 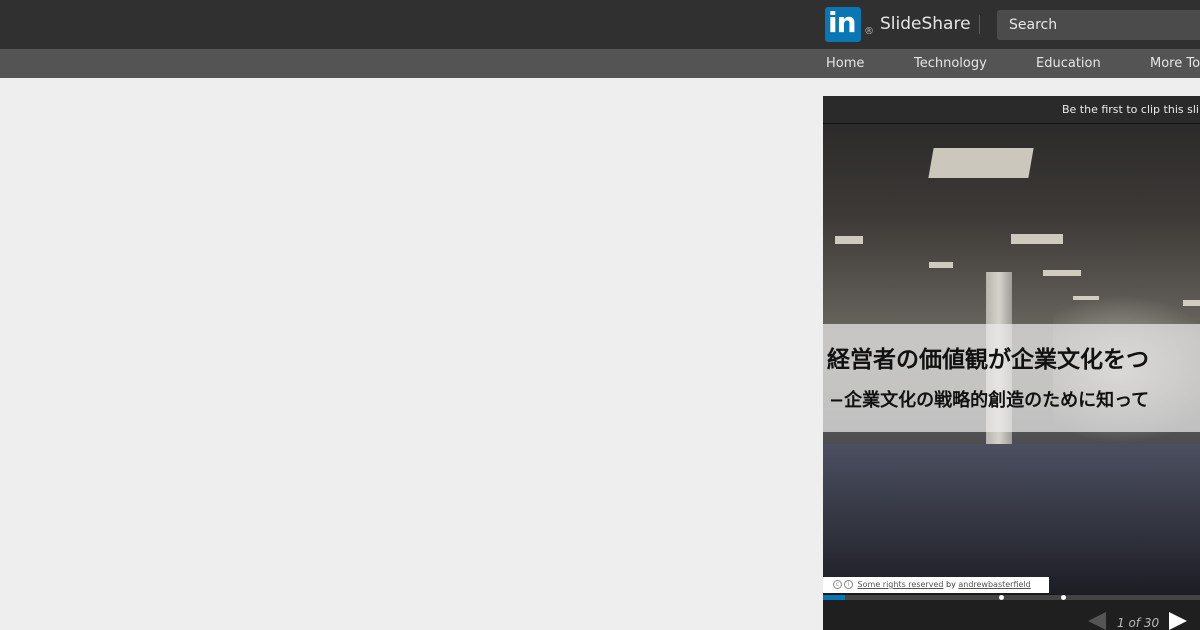 What do you see at coordinates (950, 63) in the screenshot?
I see `nav-item-technology: Technology` at bounding box center [950, 63].